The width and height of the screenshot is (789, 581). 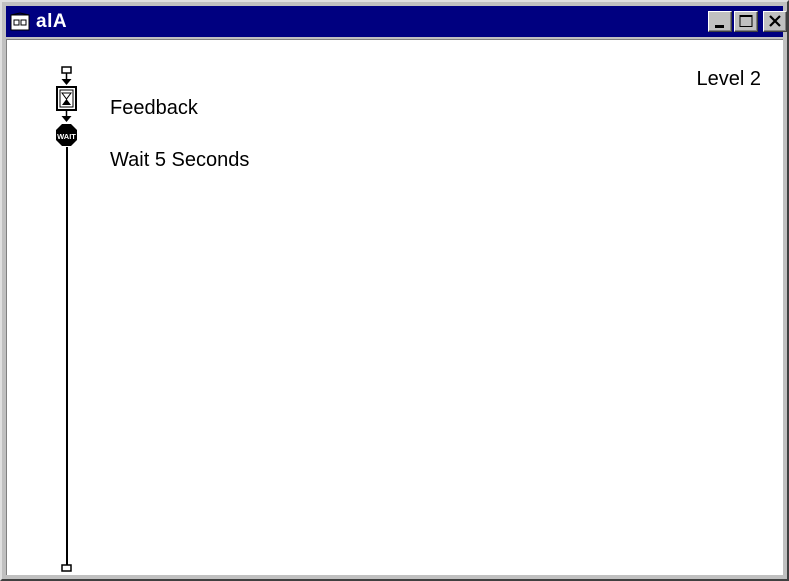 I want to click on maximize-button, so click(x=746, y=21).